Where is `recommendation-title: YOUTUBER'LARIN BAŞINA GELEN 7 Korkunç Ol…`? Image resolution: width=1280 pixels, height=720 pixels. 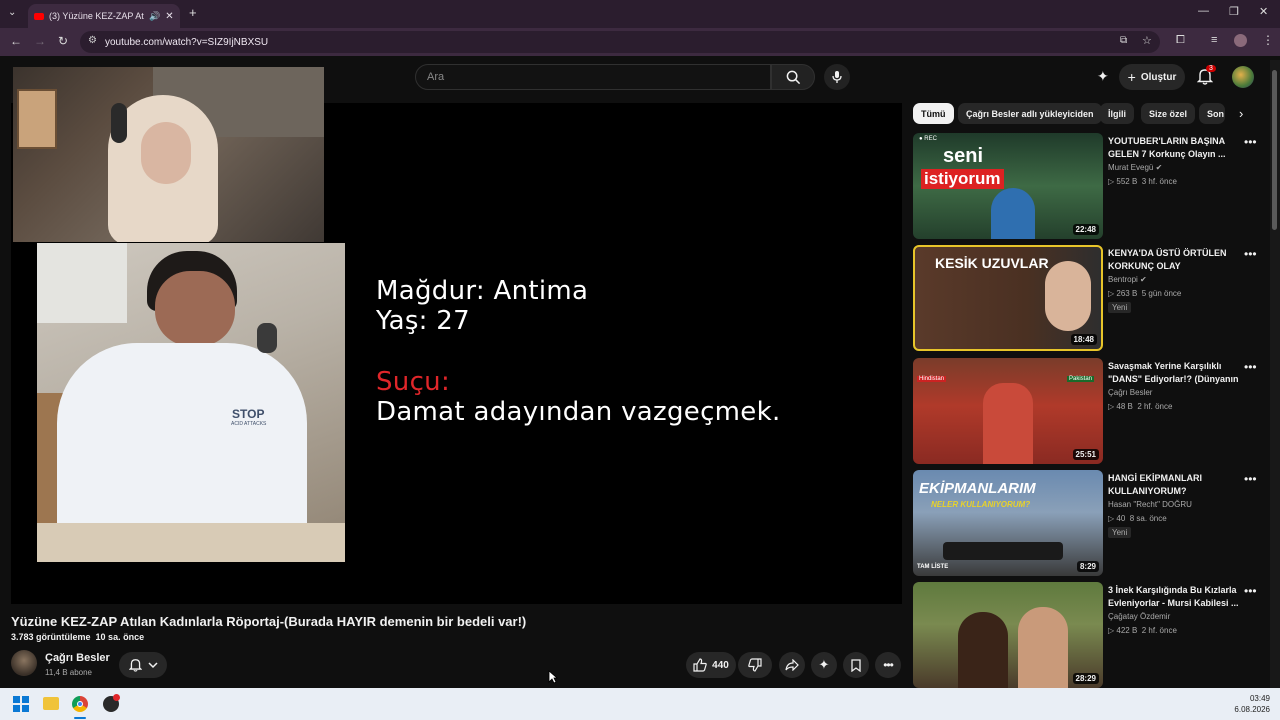
recommendation-title: YOUTUBER'LARIN BAŞINA GELEN 7 Korkunç Ol… is located at coordinates (1174, 148).